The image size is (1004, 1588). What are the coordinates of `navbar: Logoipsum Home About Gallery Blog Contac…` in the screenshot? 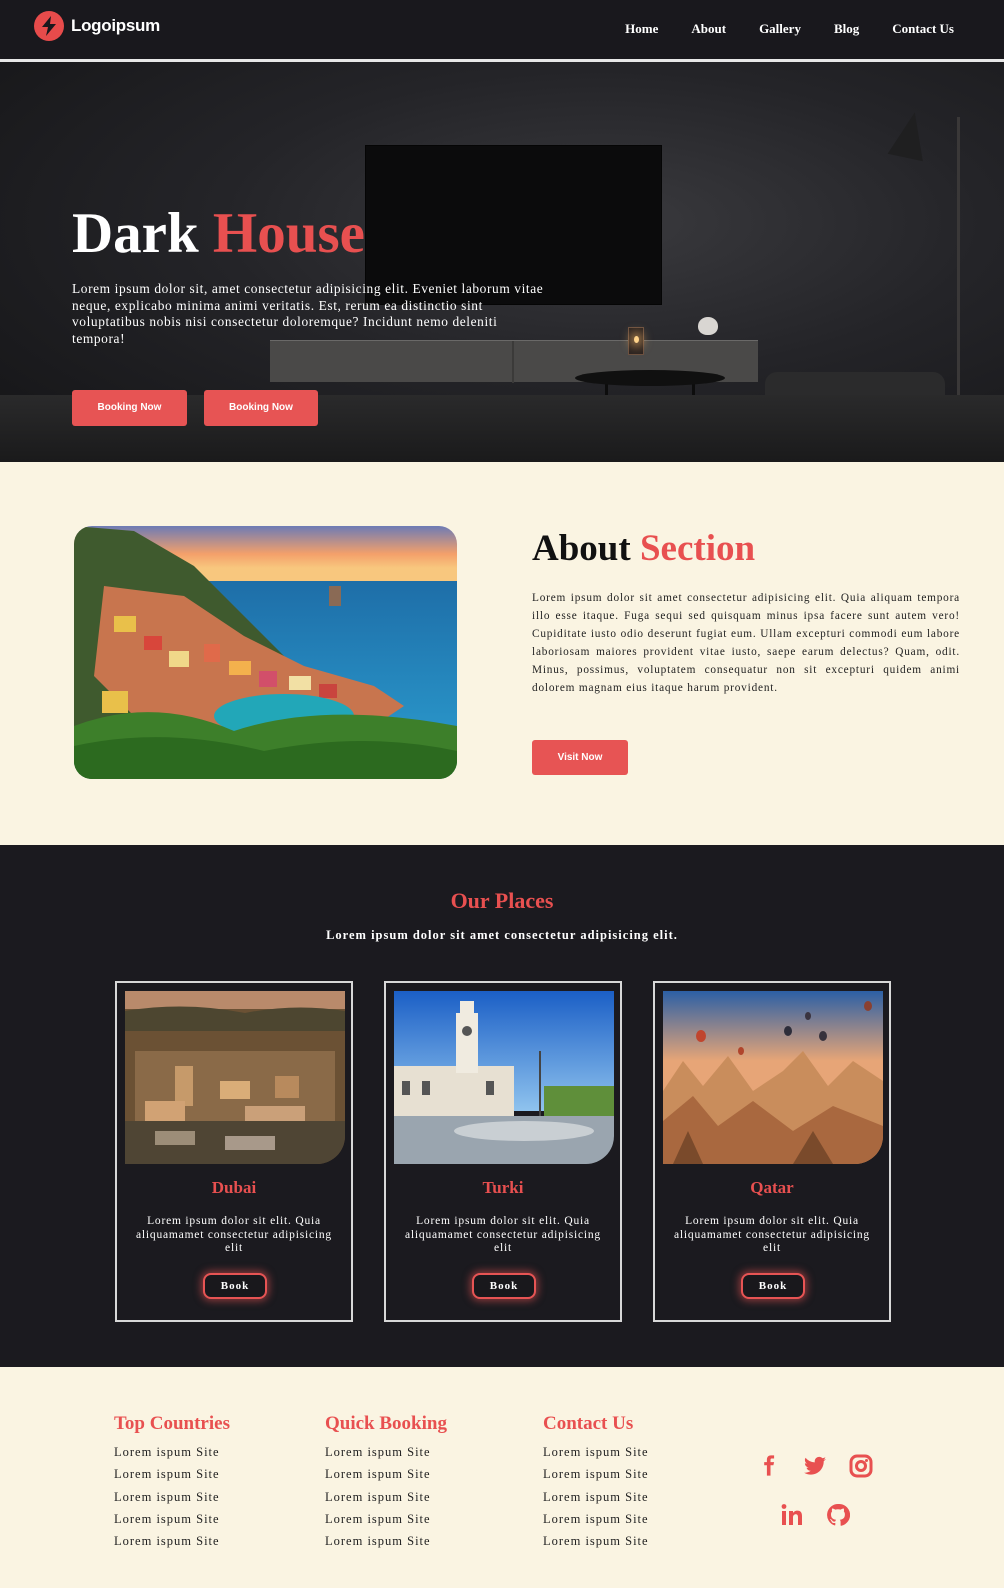 It's located at (502, 31).